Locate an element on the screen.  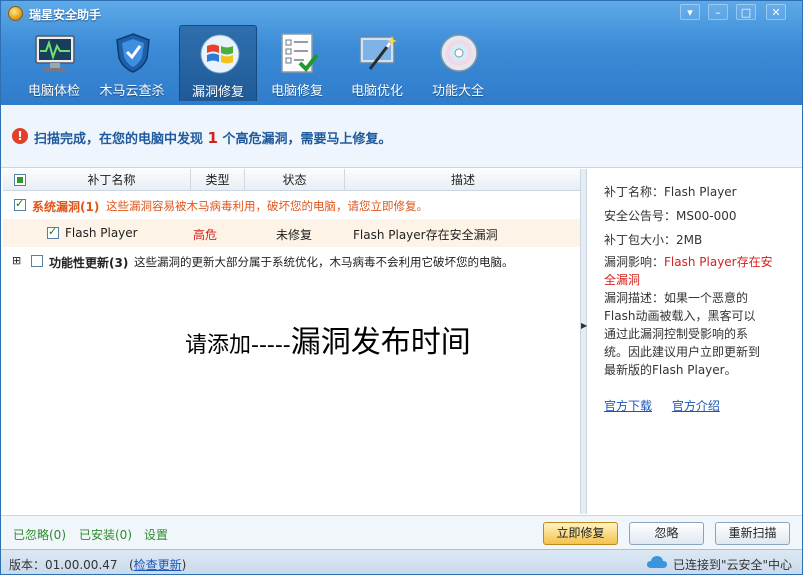
expand-icon: ⊞ is located at coordinates (16, 260).